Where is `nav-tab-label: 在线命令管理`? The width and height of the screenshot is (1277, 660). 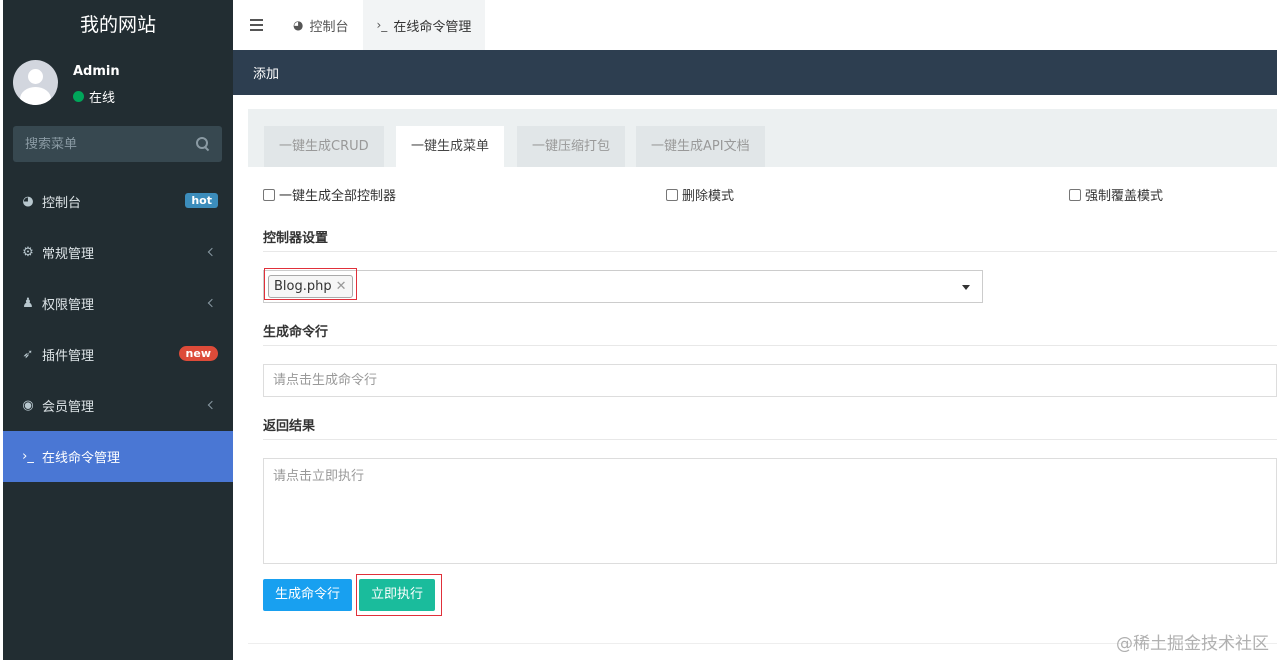 nav-tab-label: 在线命令管理 is located at coordinates (432, 27).